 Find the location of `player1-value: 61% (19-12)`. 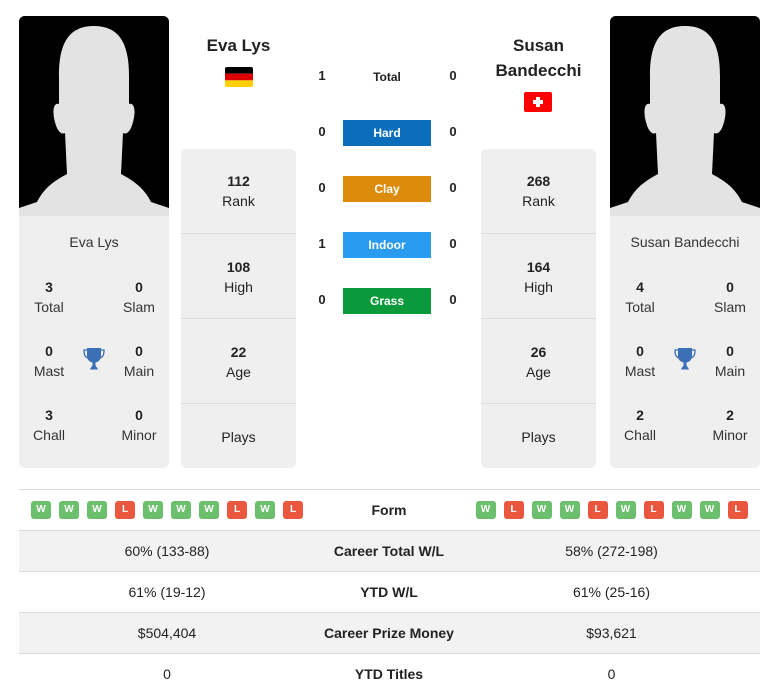

player1-value: 61% (19-12) is located at coordinates (167, 592).